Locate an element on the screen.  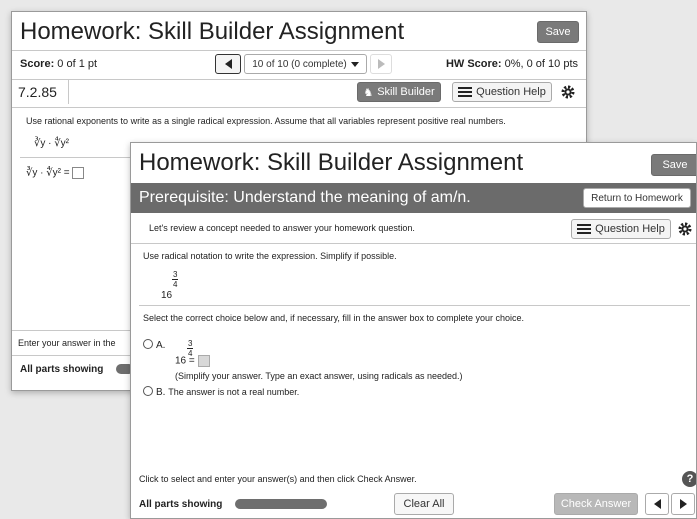
question-id: 7.2.85 is located at coordinates (37, 92).